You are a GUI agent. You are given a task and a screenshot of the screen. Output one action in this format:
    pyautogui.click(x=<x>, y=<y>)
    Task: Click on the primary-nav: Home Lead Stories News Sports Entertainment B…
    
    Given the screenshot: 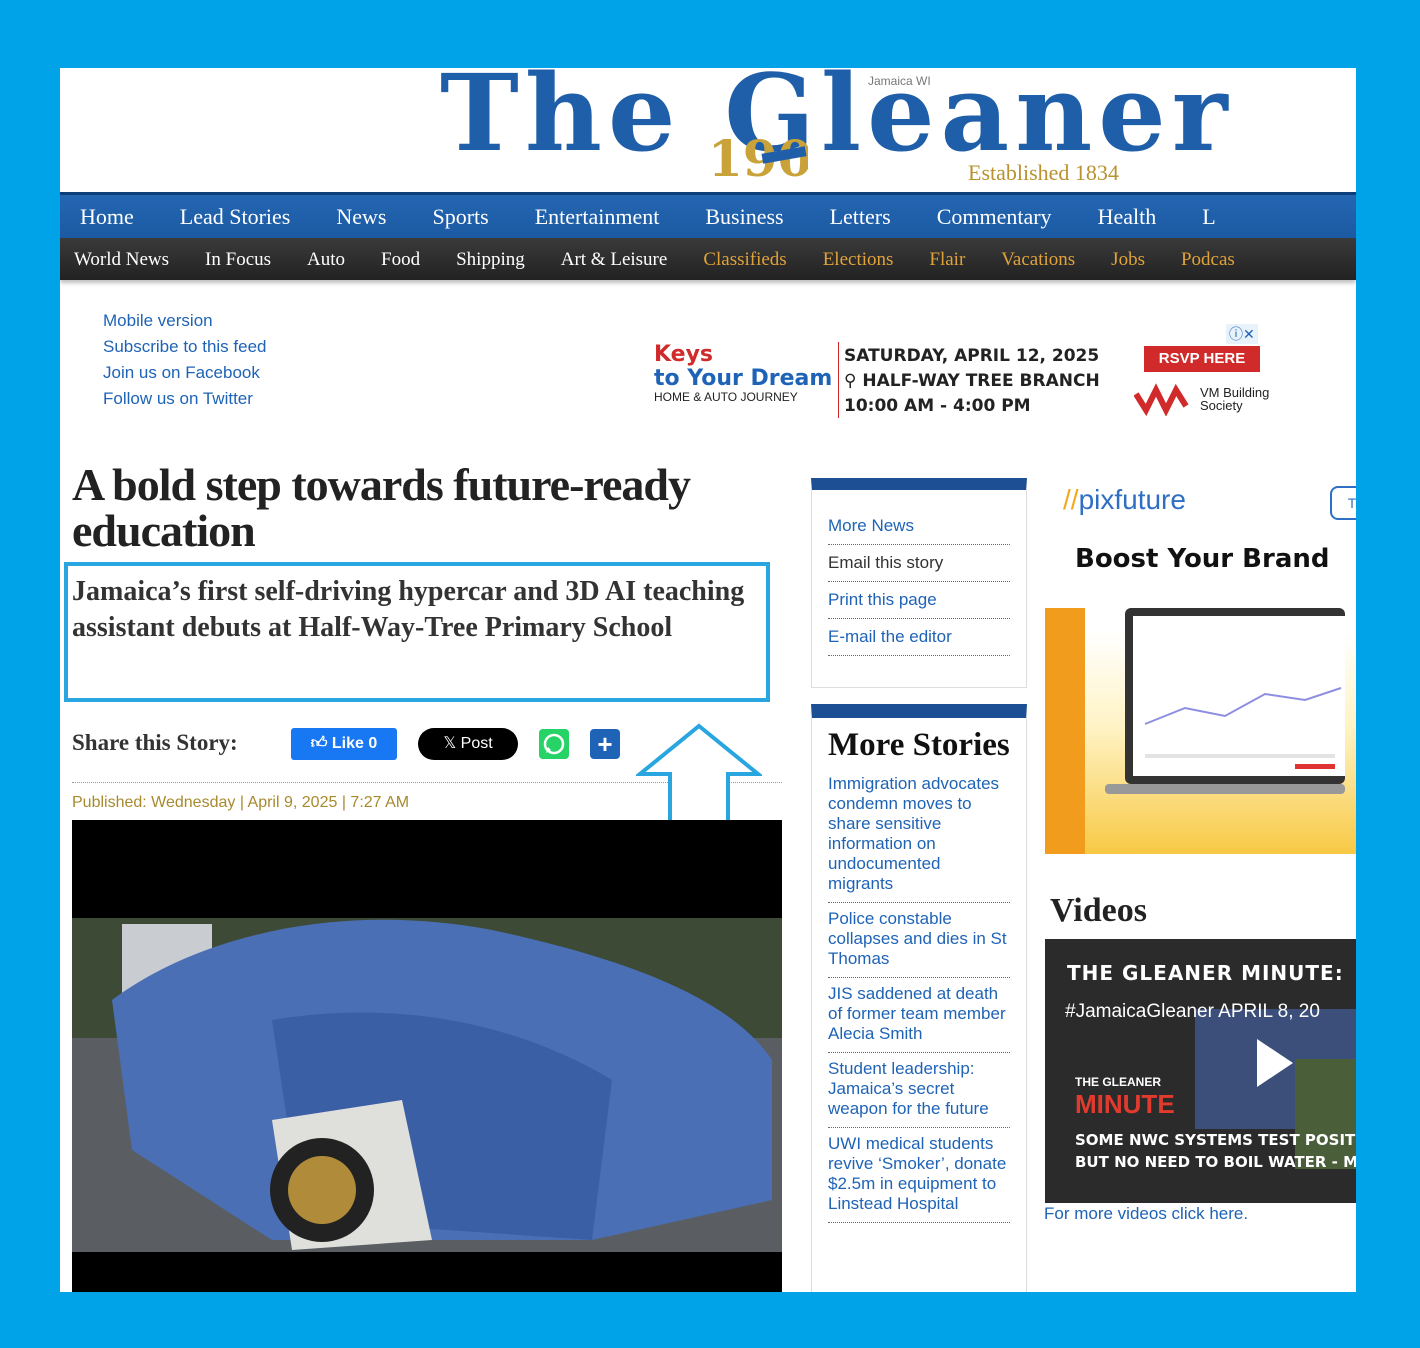 What is the action you would take?
    pyautogui.click(x=708, y=215)
    